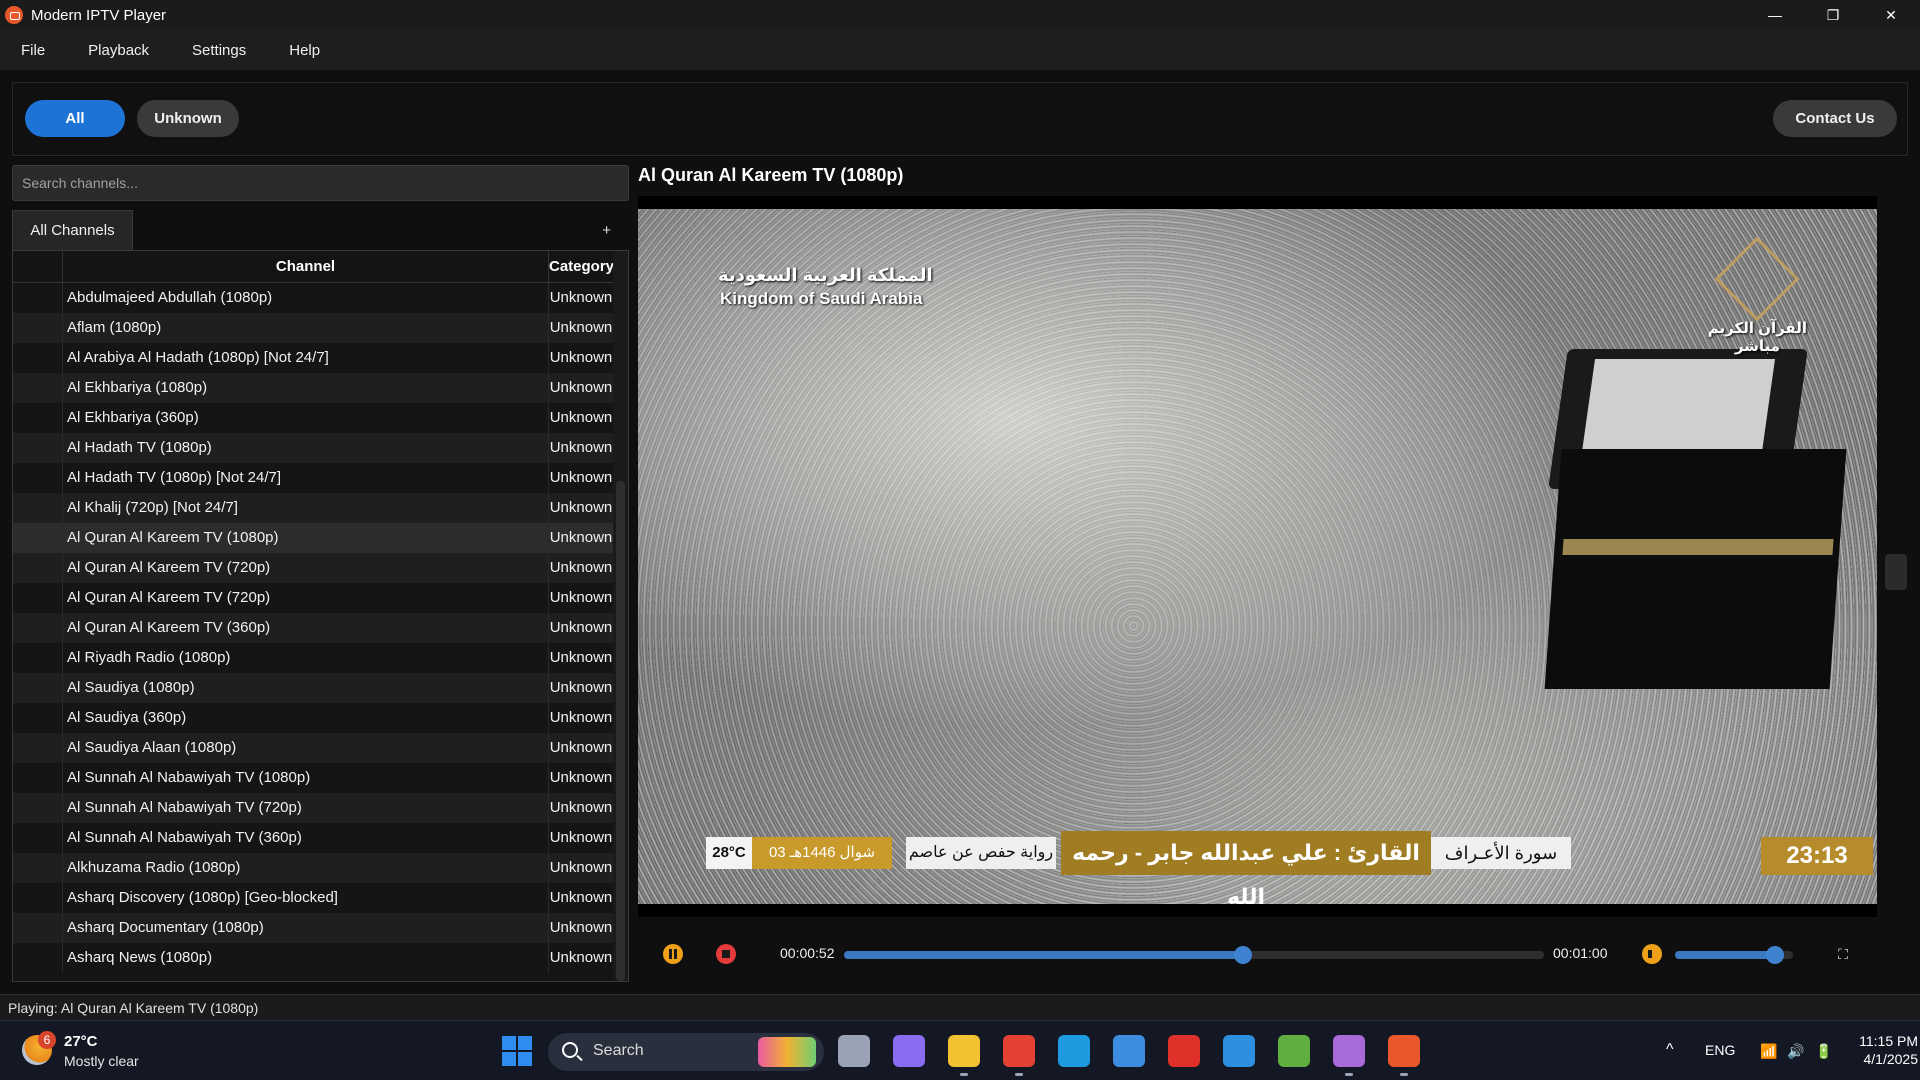  Describe the element at coordinates (1823, 1051) in the screenshot. I see `battery-icon: 🔋` at that location.